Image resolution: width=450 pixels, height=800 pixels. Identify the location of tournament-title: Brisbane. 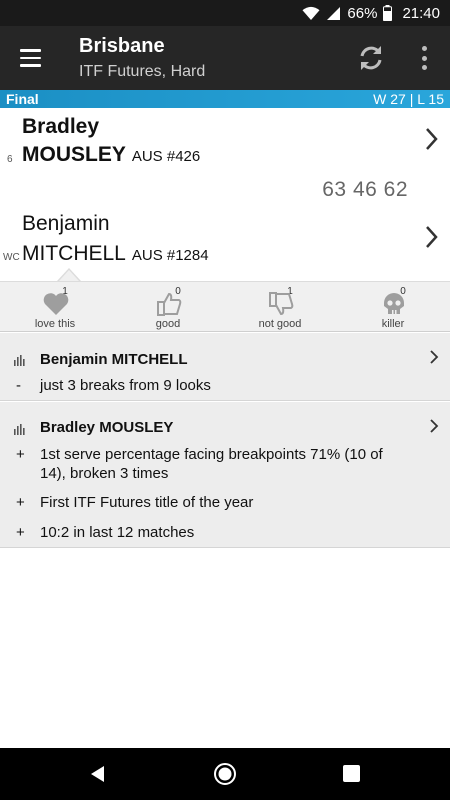
(122, 46).